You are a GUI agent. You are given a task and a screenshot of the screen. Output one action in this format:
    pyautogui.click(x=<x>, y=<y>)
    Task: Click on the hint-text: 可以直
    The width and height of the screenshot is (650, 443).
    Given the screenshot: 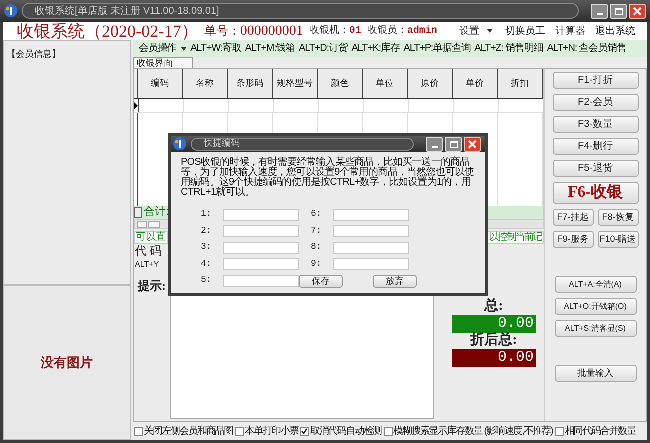 What is the action you would take?
    pyautogui.click(x=151, y=237)
    